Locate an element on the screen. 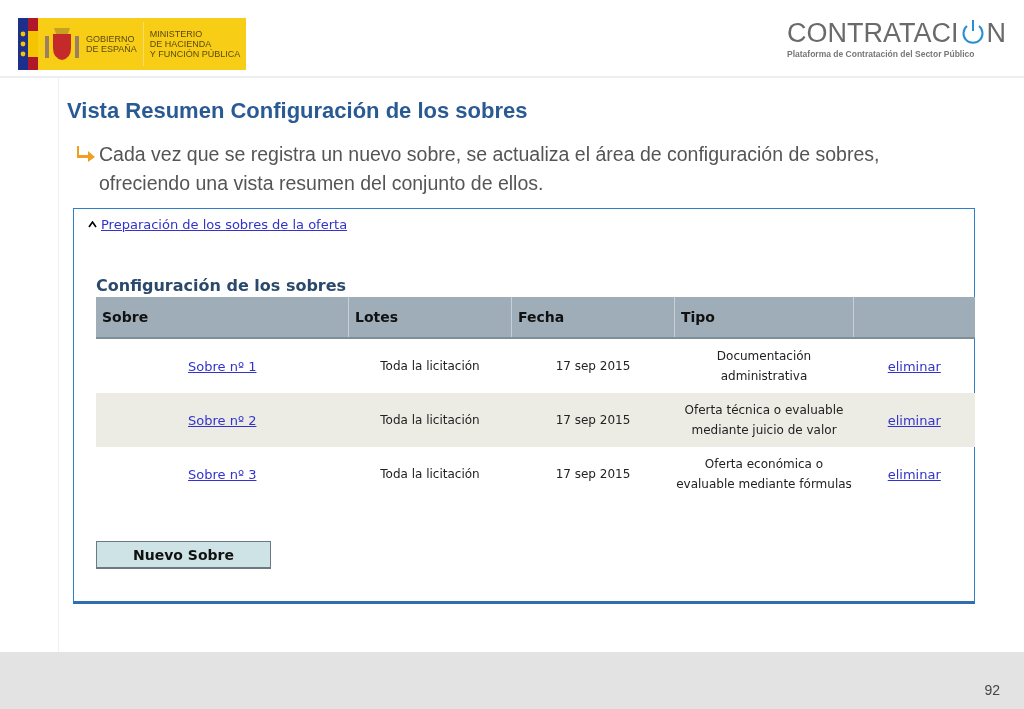 The height and width of the screenshot is (709, 1024). envelope-link: Sobre nº 3 is located at coordinates (222, 474).